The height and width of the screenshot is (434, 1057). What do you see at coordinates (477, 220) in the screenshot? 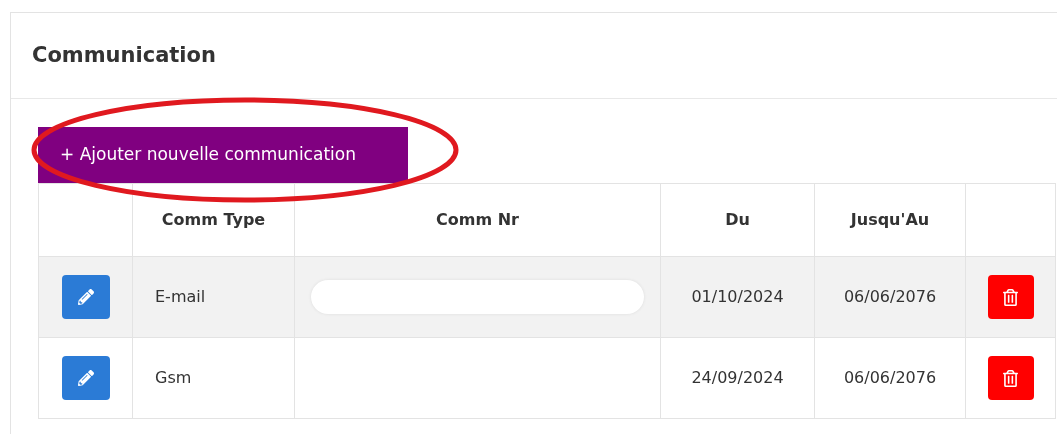
I see `column-header: Comm Nr` at bounding box center [477, 220].